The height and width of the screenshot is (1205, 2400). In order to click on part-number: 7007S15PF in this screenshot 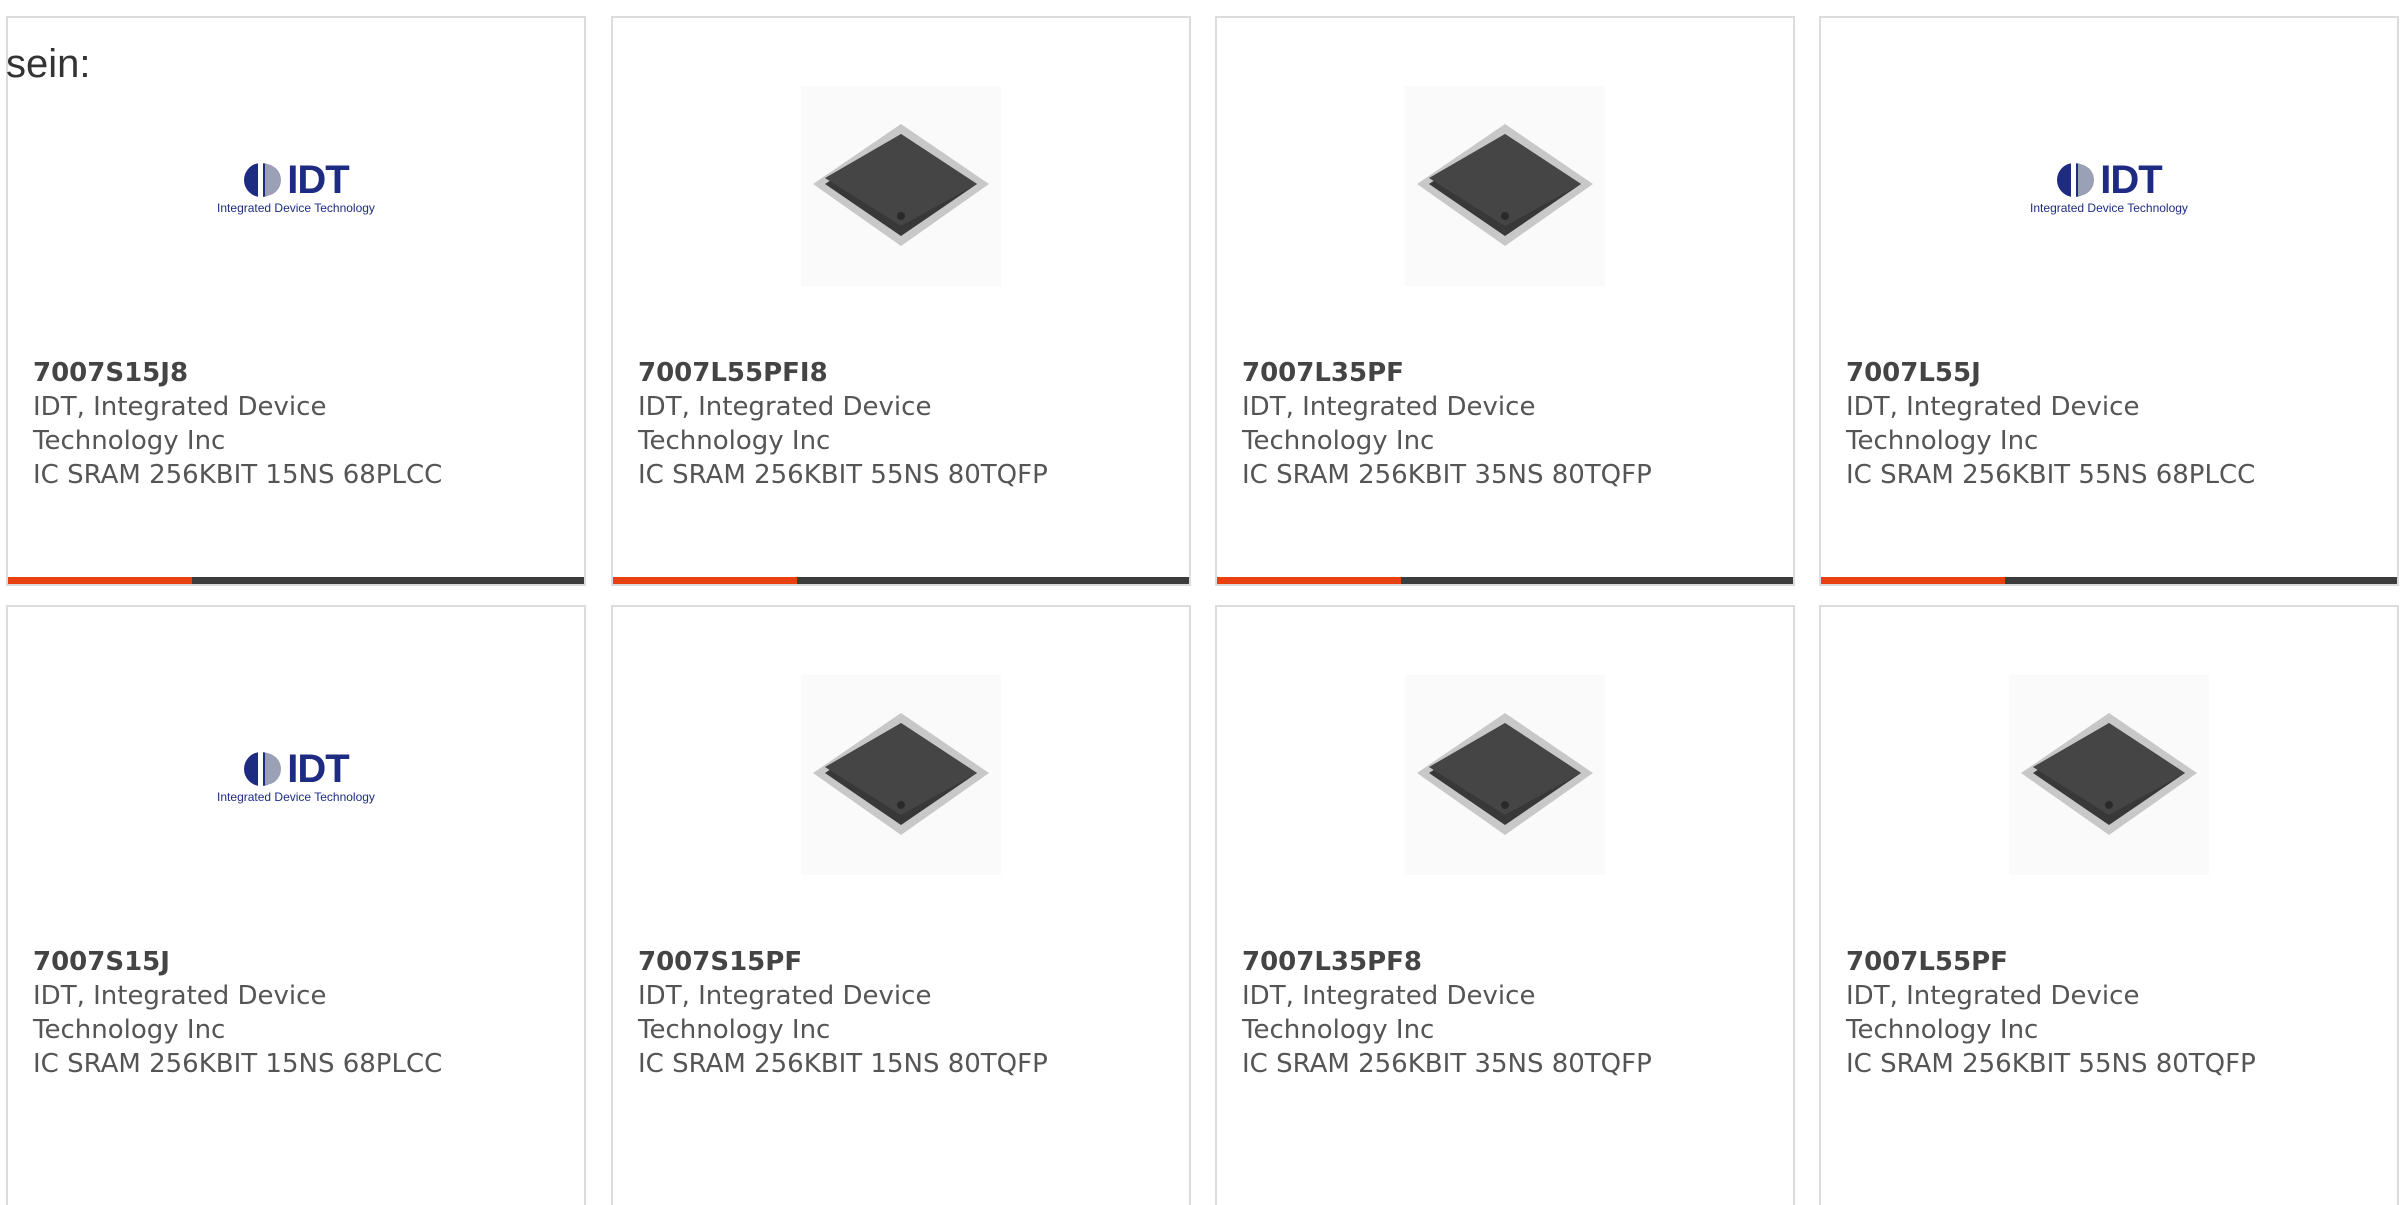, I will do `click(898, 962)`.